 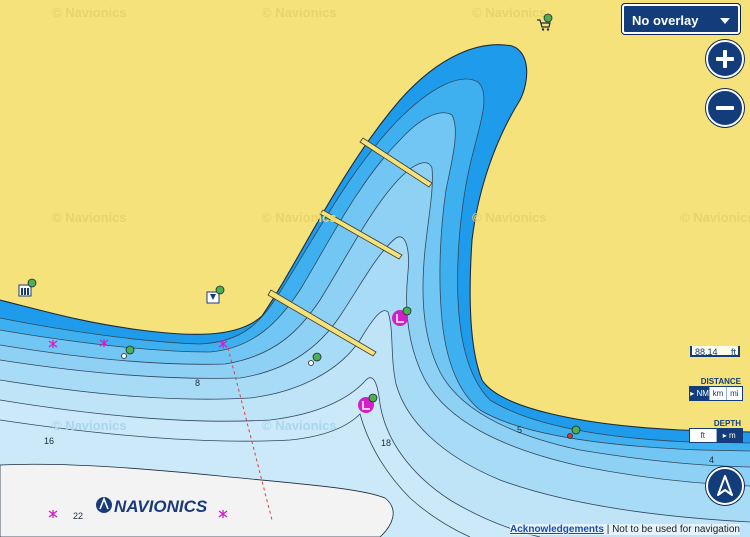 I want to click on watermark-6: © Navionics, so click(x=509, y=217).